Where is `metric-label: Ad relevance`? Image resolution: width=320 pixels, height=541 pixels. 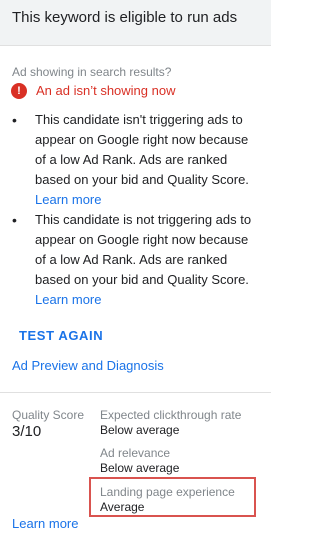
metric-label: Ad relevance is located at coordinates (135, 453).